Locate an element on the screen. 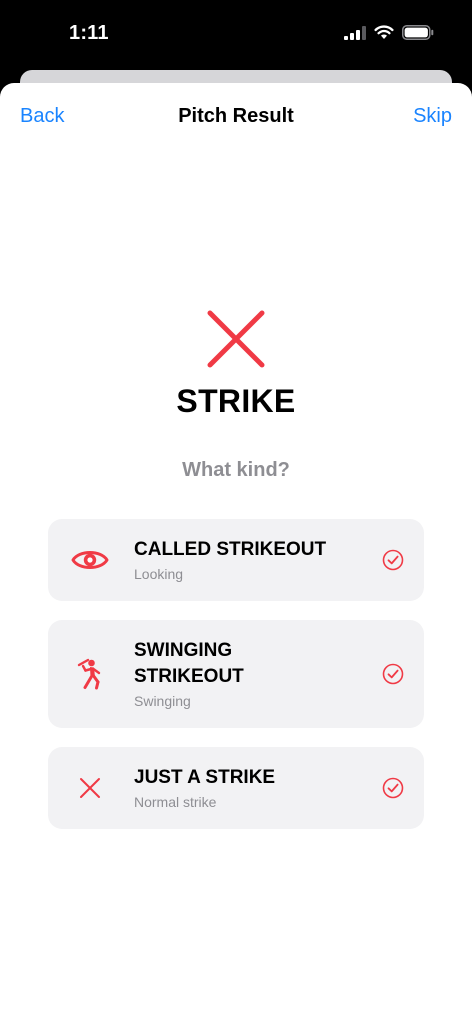 This screenshot has height=1024, width=472. option-text: CALLED STRIKEOUT Looking is located at coordinates (245, 560).